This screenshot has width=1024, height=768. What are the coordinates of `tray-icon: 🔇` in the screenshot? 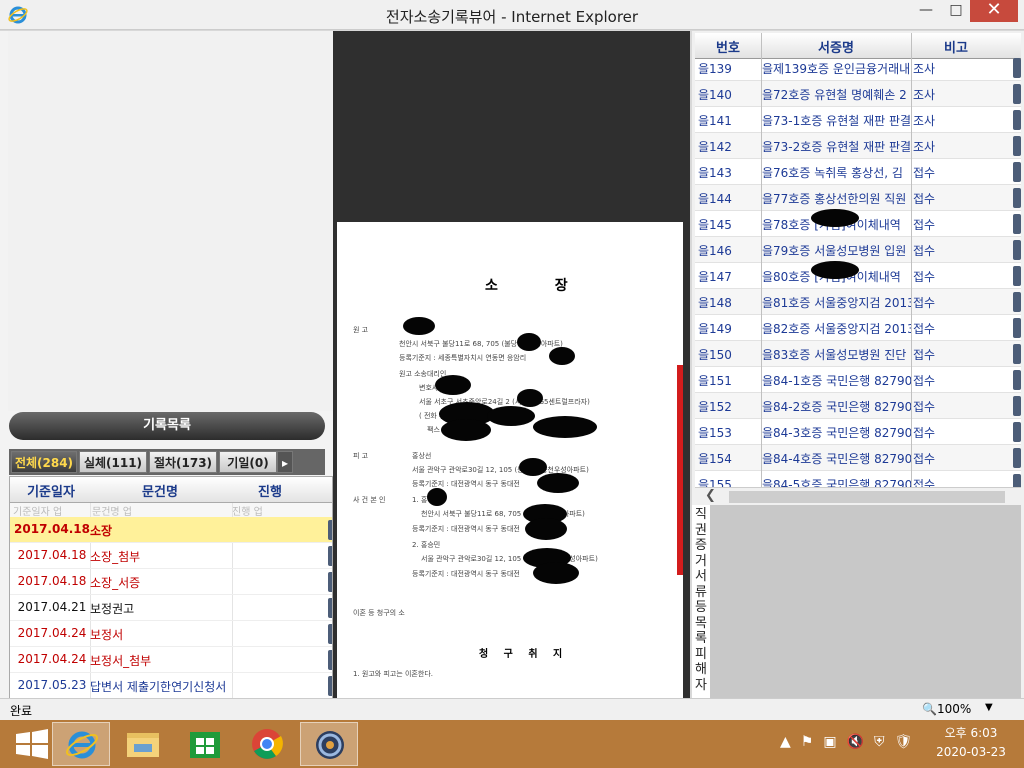 It's located at (855, 742).